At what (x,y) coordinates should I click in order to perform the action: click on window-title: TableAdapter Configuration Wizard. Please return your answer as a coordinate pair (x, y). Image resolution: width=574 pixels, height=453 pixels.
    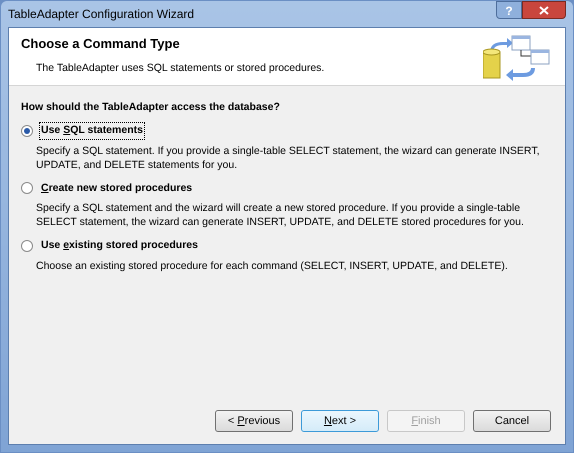
    Looking at the image, I should click on (101, 14).